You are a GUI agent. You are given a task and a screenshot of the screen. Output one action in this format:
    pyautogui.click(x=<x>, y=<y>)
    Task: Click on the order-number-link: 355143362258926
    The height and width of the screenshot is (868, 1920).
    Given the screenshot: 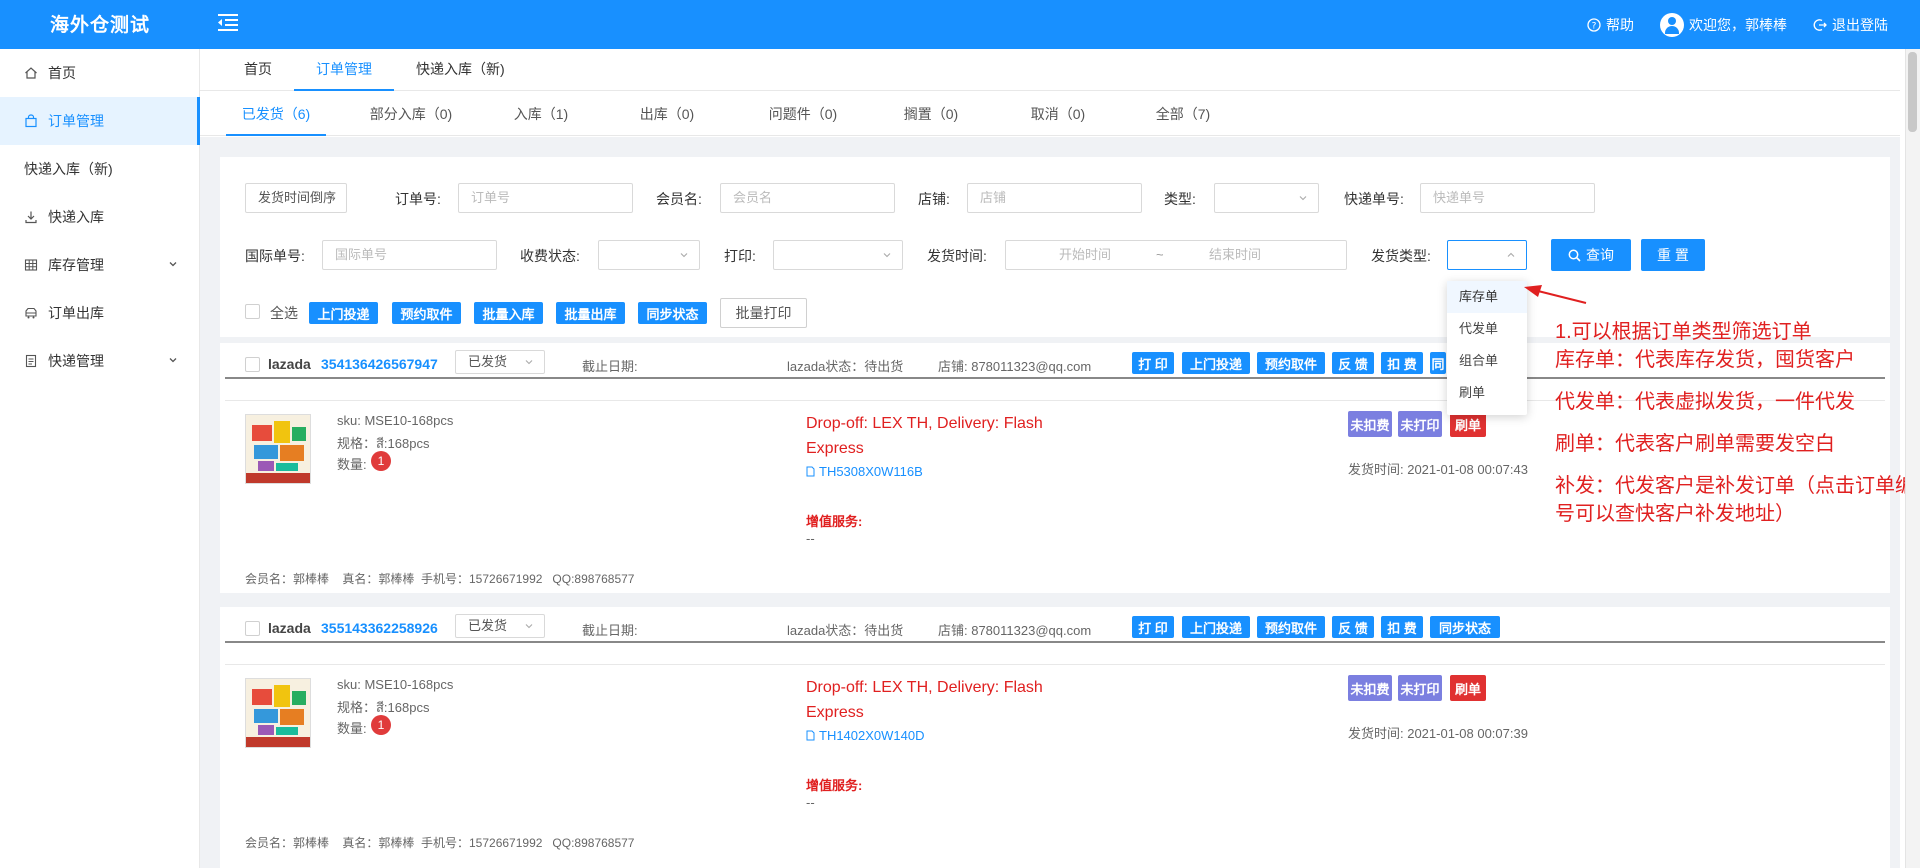 What is the action you would take?
    pyautogui.click(x=379, y=628)
    